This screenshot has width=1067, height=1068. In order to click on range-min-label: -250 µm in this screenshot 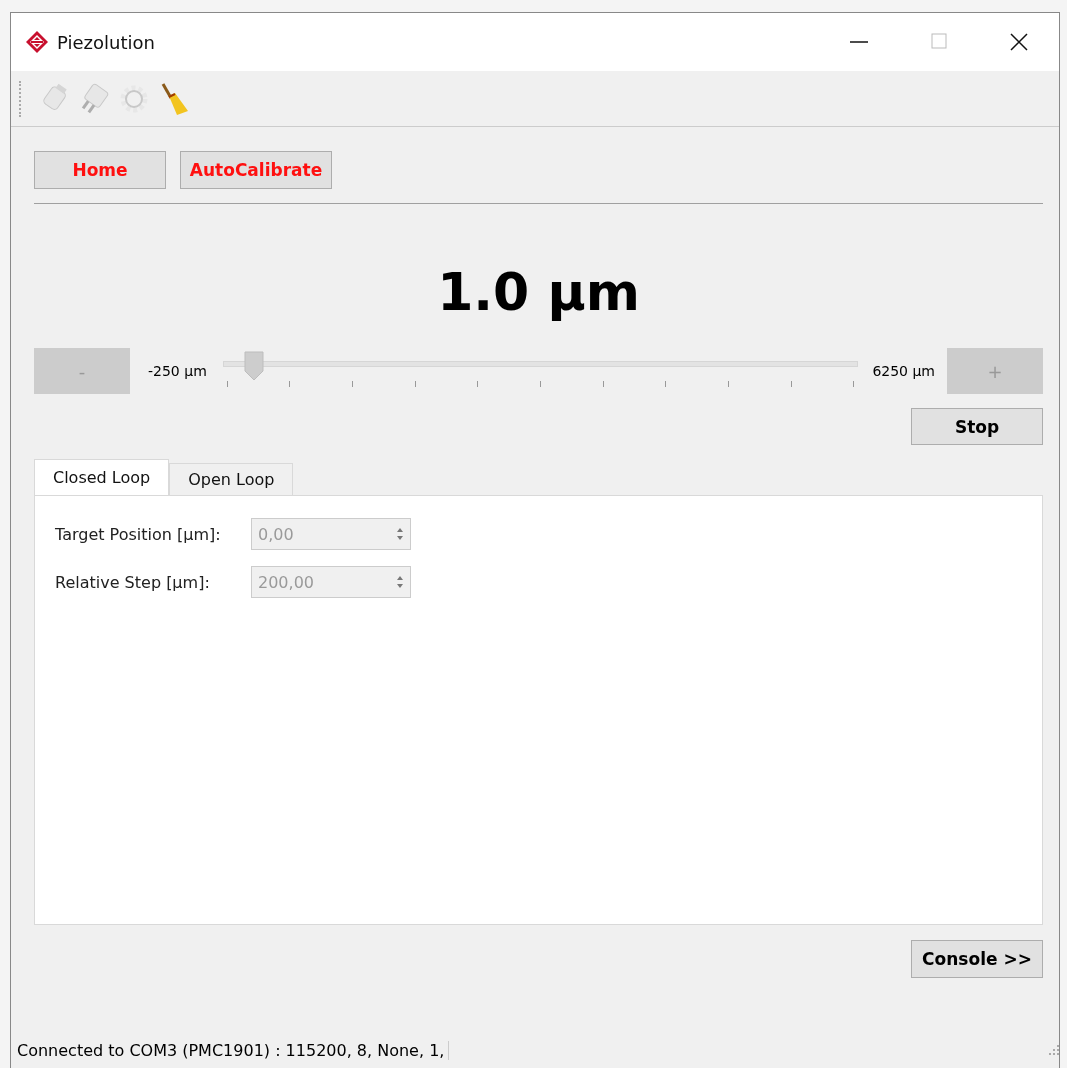, I will do `click(177, 371)`.